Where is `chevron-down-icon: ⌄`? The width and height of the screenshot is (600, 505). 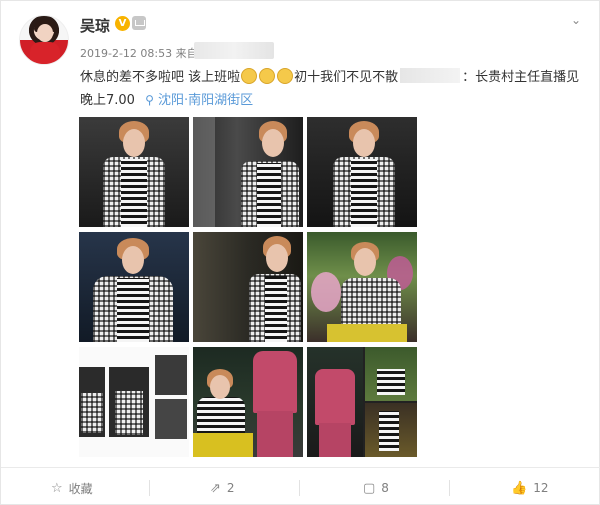 chevron-down-icon: ⌄ is located at coordinates (576, 20).